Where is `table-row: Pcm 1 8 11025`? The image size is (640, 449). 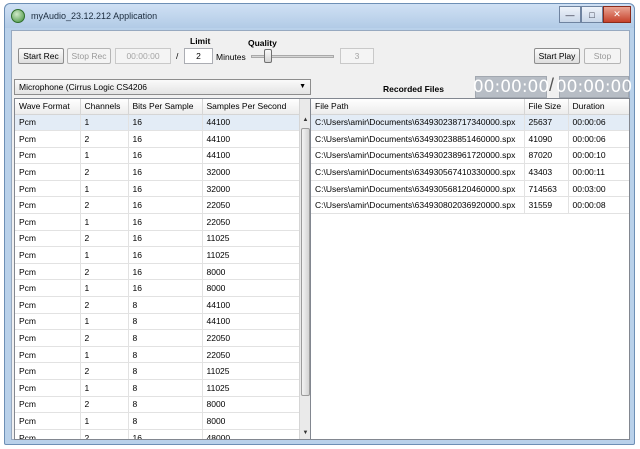 table-row: Pcm 1 8 11025 is located at coordinates (157, 388).